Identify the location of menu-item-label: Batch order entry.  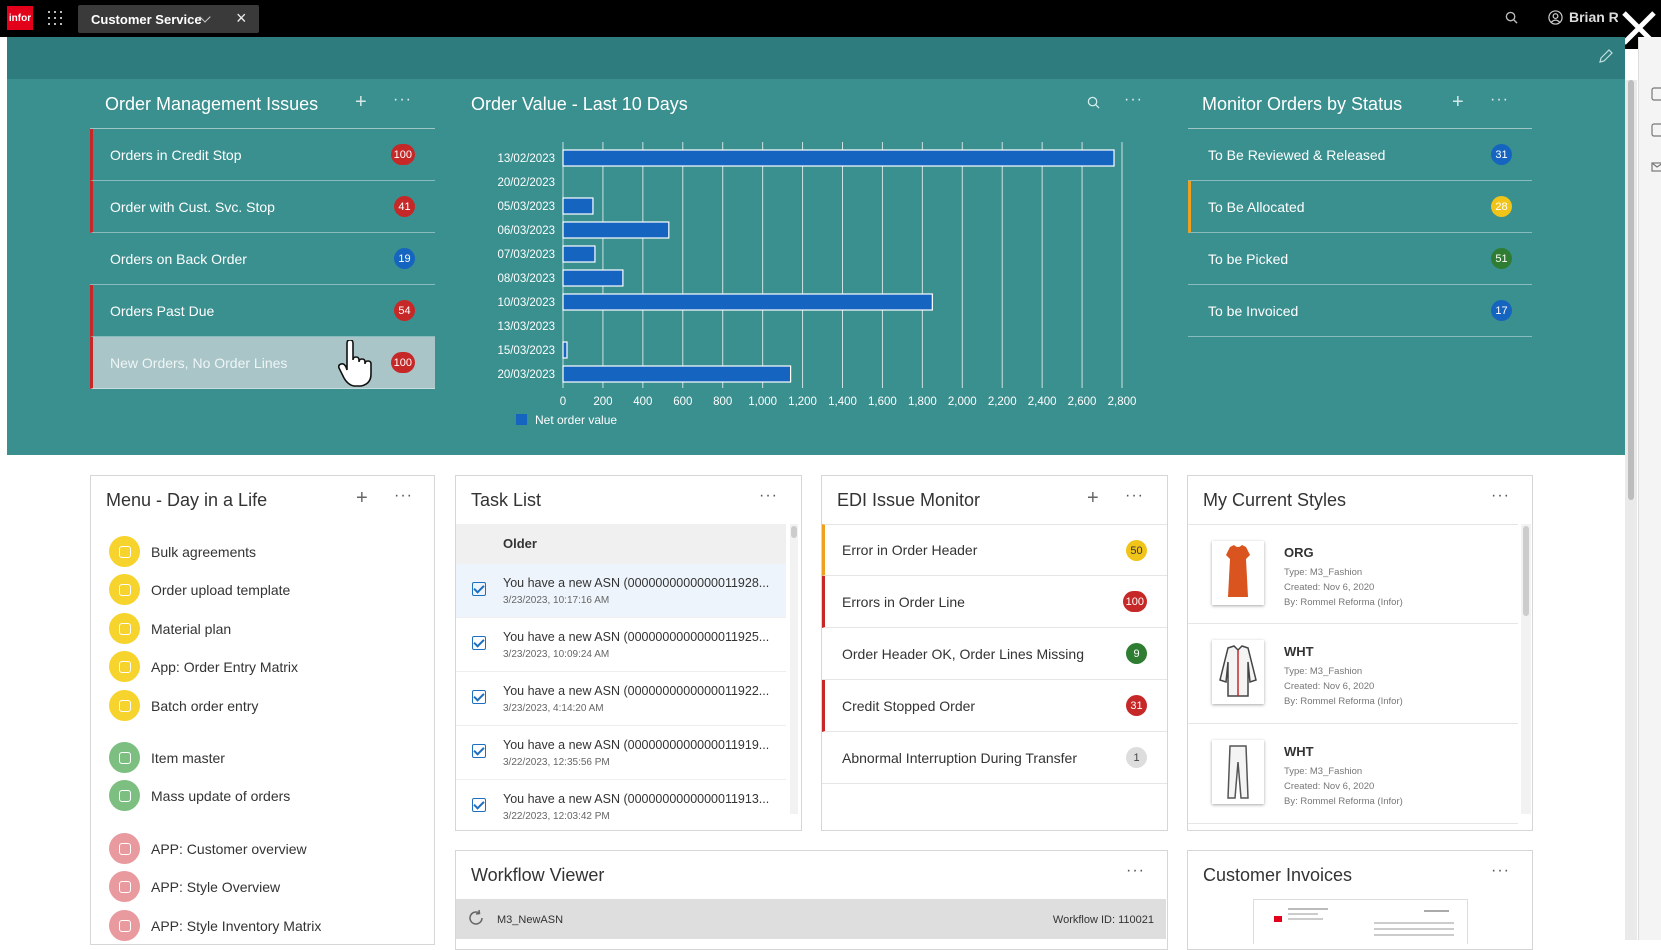
(205, 705).